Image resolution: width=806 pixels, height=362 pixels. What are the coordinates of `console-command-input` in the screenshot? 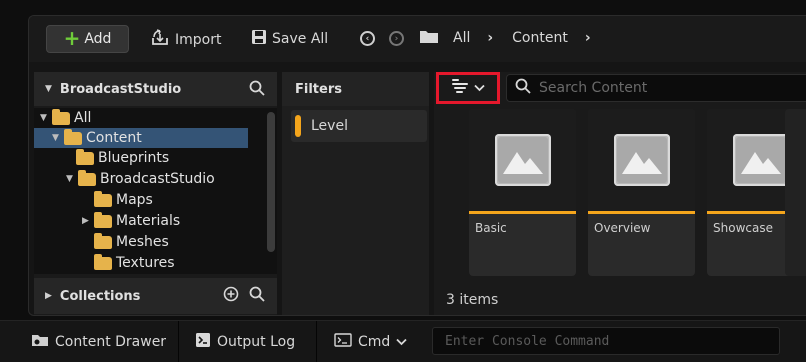 It's located at (606, 341).